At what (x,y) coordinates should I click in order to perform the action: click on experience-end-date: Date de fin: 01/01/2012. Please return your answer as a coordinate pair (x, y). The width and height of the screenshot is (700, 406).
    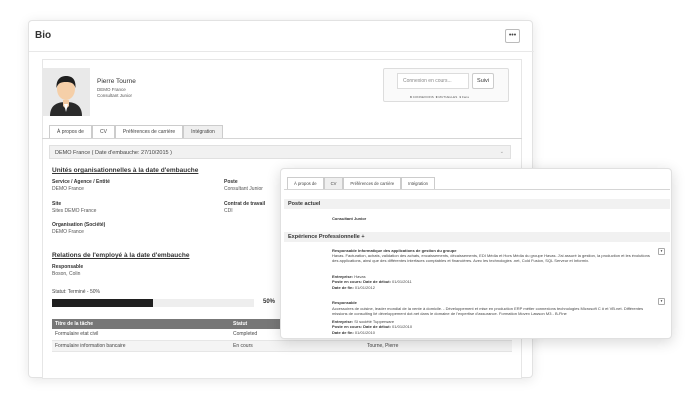
    Looking at the image, I should click on (353, 287).